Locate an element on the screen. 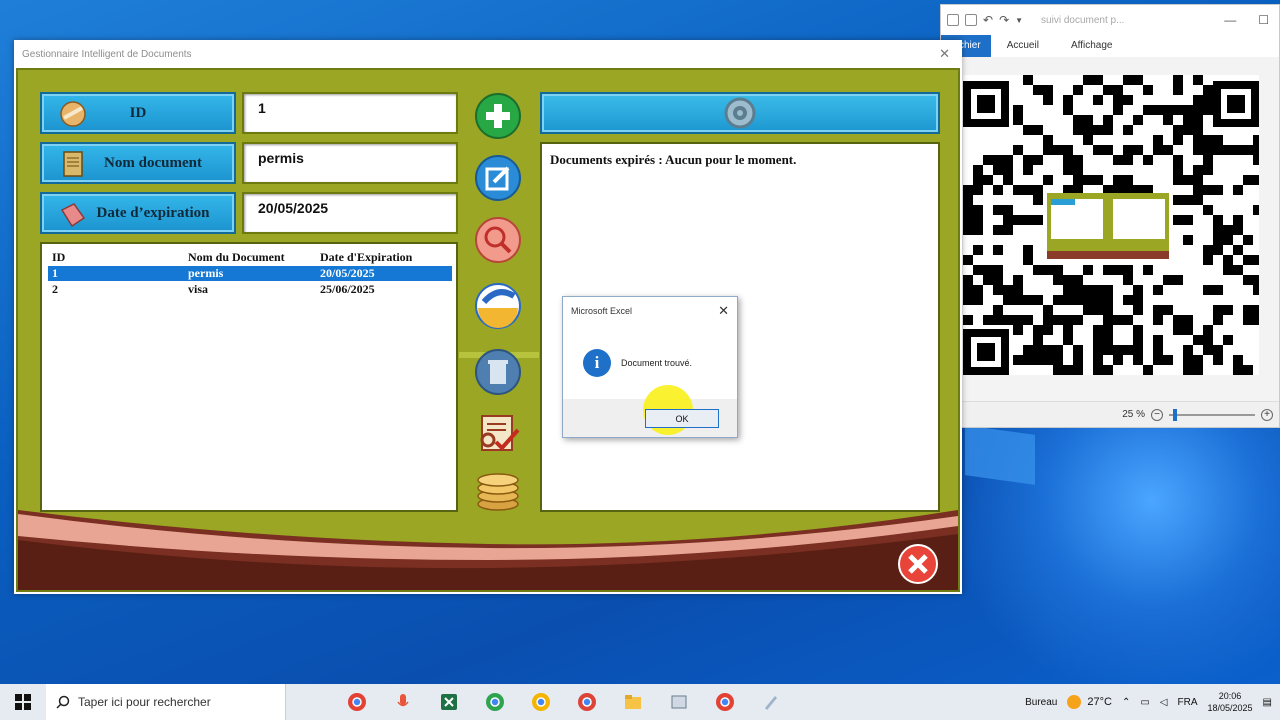 Image resolution: width=1280 pixels, height=720 pixels. clock-date: 18/05/2025 is located at coordinates (1230, 708).